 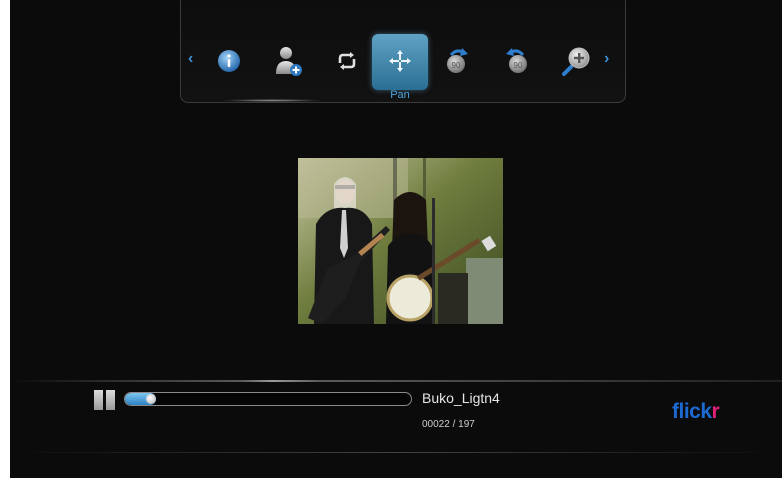 What do you see at coordinates (396, 452) in the screenshot?
I see `bottom-divider` at bounding box center [396, 452].